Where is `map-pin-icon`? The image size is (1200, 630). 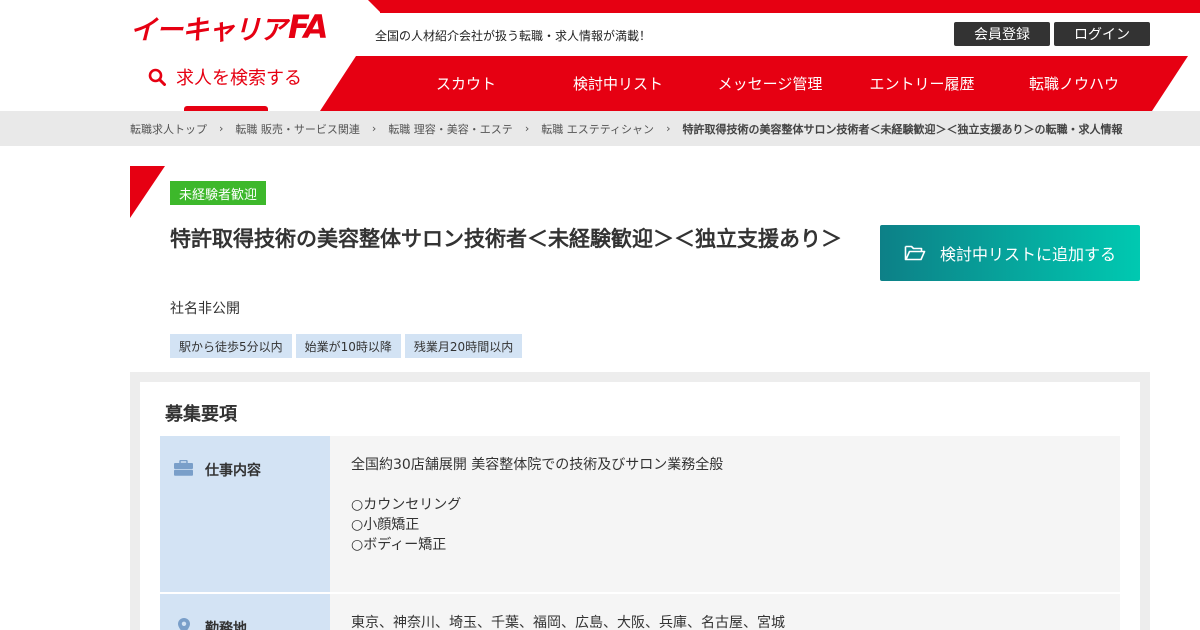
map-pin-icon is located at coordinates (183, 624).